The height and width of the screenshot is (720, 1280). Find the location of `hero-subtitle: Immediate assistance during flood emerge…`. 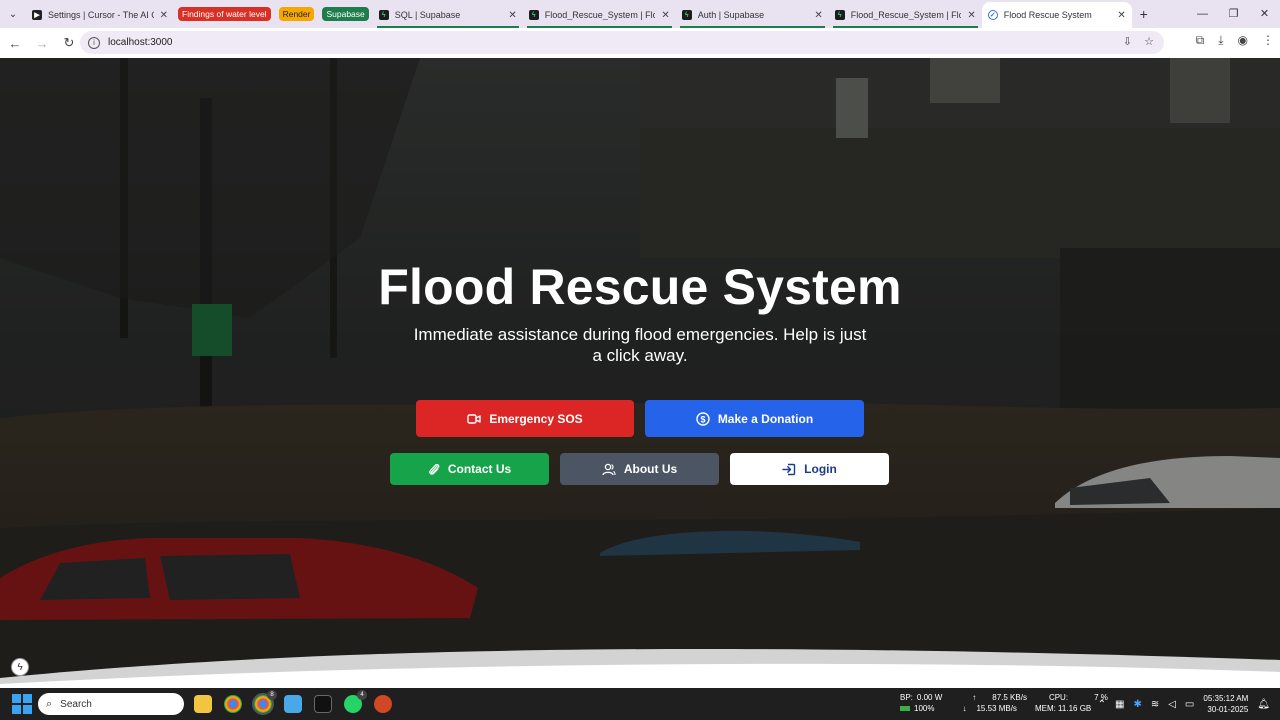

hero-subtitle: Immediate assistance during flood emerge… is located at coordinates (640, 345).